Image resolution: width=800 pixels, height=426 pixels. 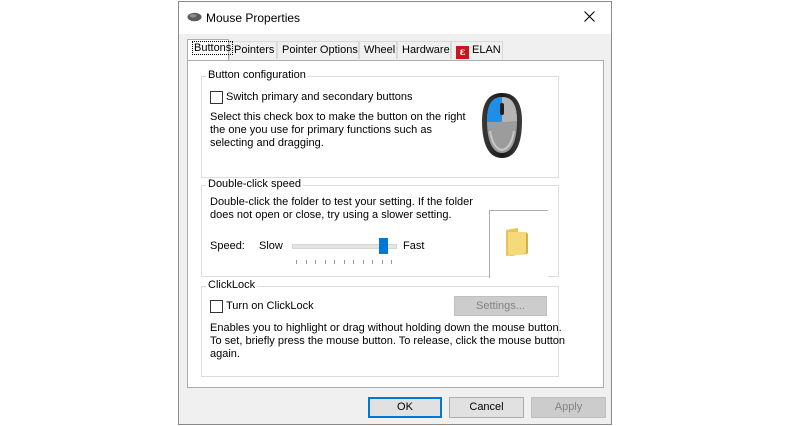 I want to click on tab-hardware: Hardware, so click(x=424, y=50).